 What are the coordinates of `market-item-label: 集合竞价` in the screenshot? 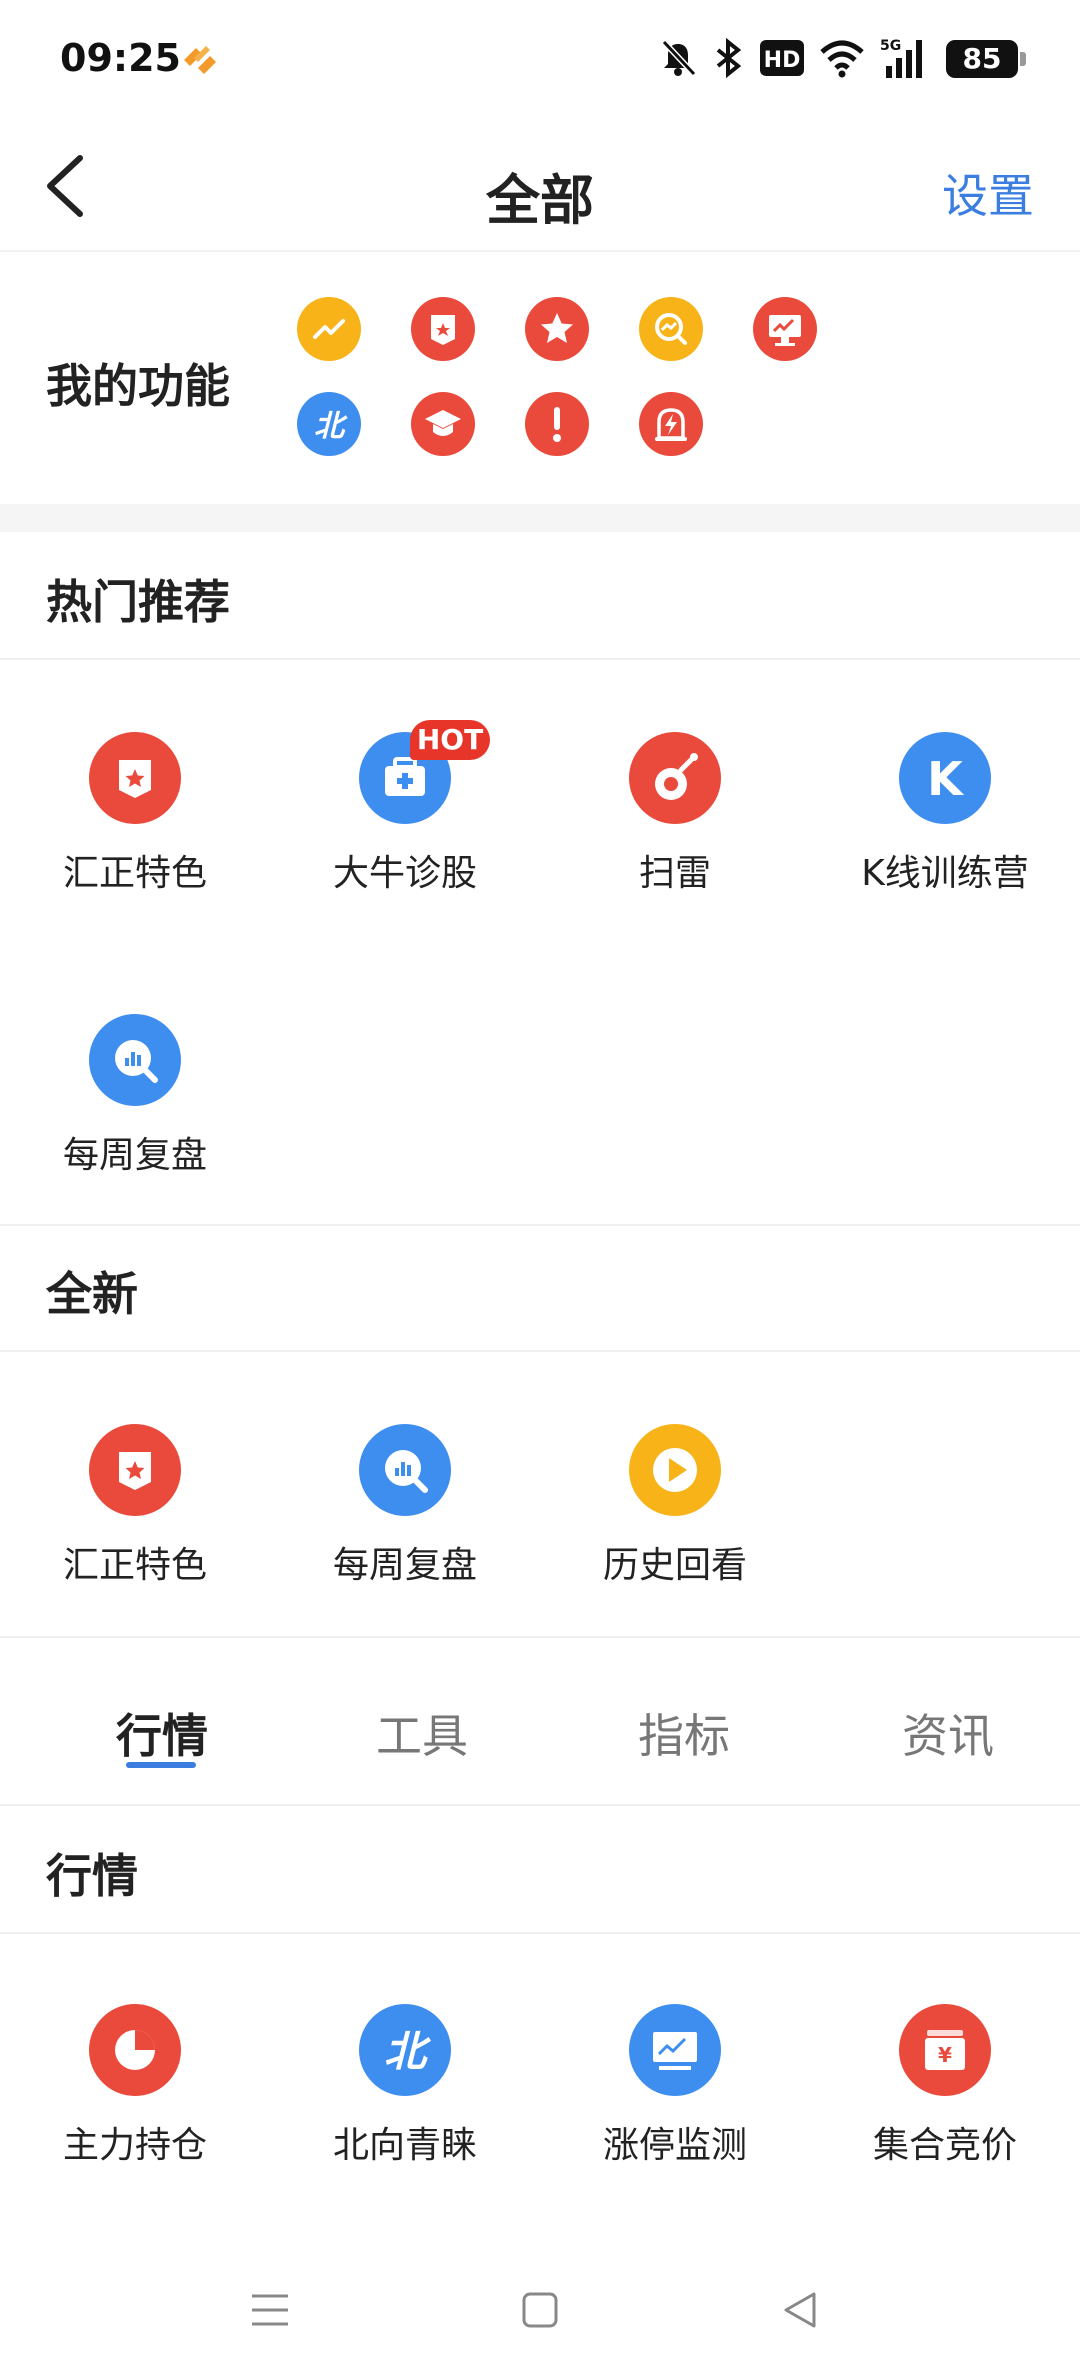 It's located at (944, 2145).